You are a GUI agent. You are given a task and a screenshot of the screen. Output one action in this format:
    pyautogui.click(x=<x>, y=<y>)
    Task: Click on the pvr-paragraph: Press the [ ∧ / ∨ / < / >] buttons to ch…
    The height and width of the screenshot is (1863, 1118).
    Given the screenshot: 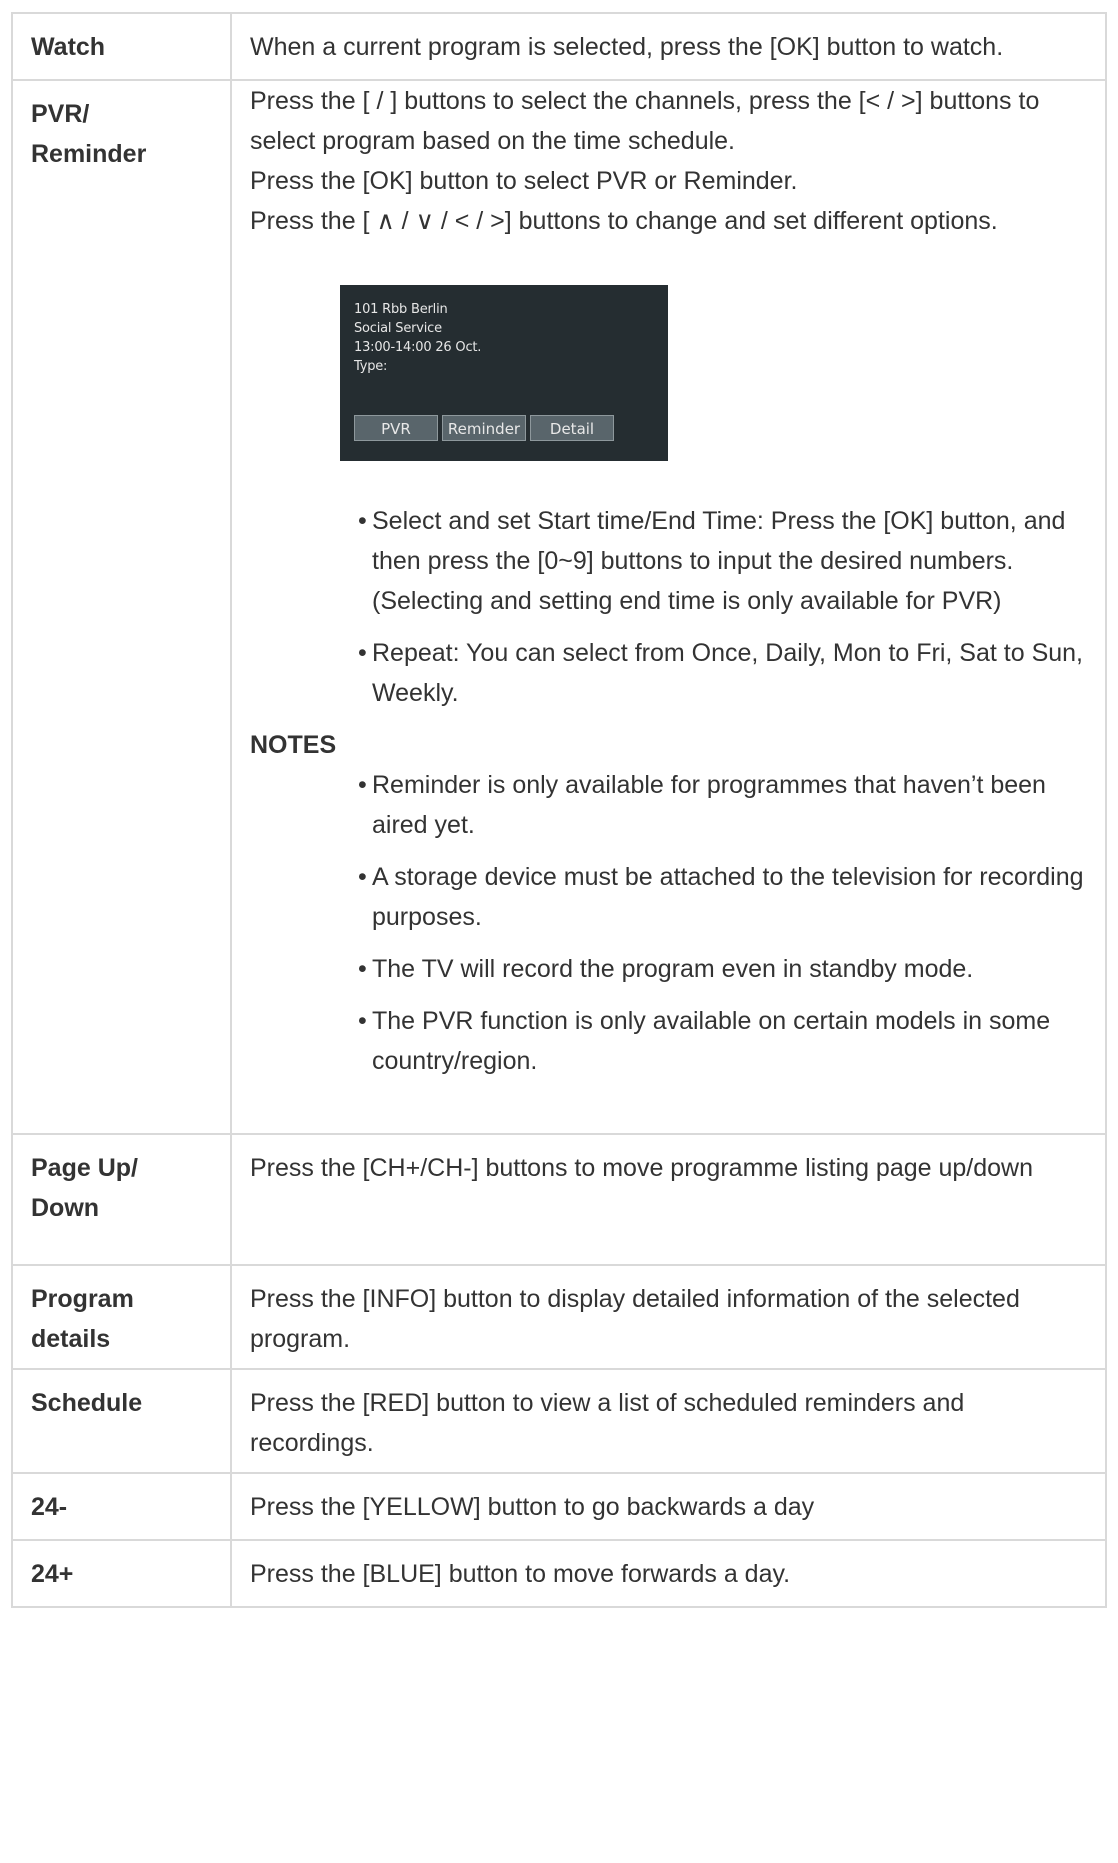 What is the action you would take?
    pyautogui.click(x=624, y=221)
    